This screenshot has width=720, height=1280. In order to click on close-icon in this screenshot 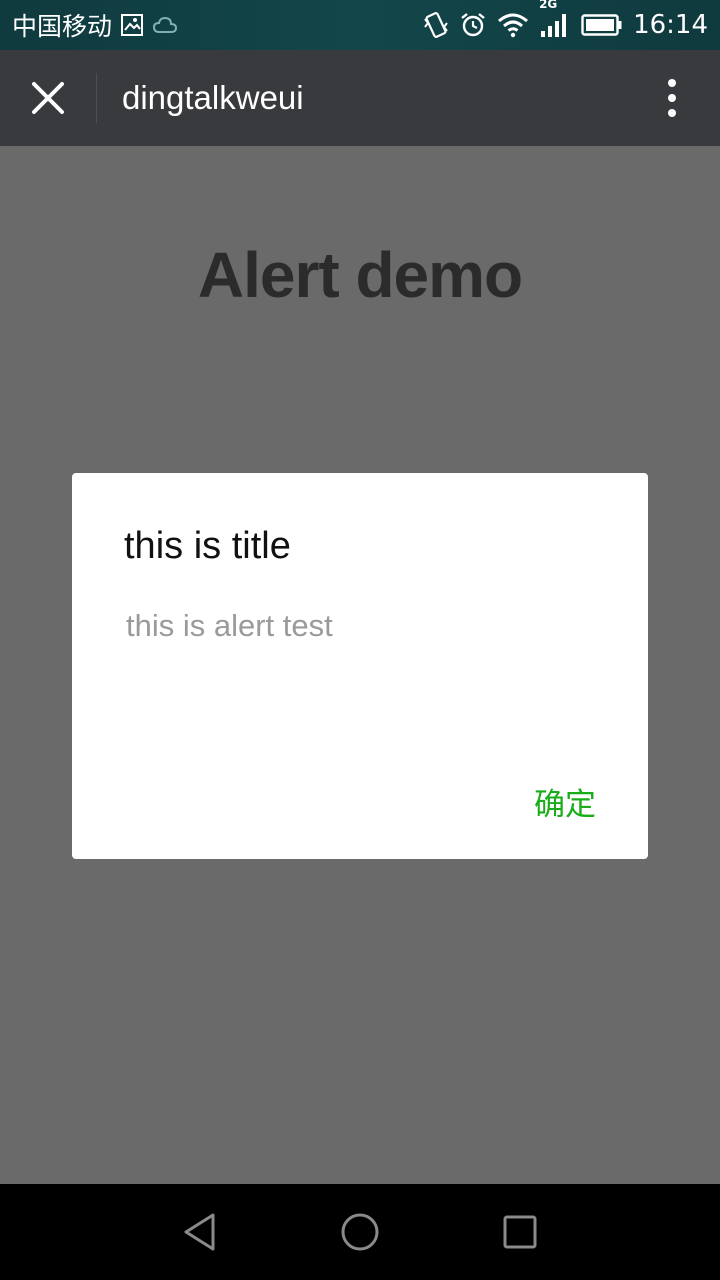, I will do `click(48, 98)`.